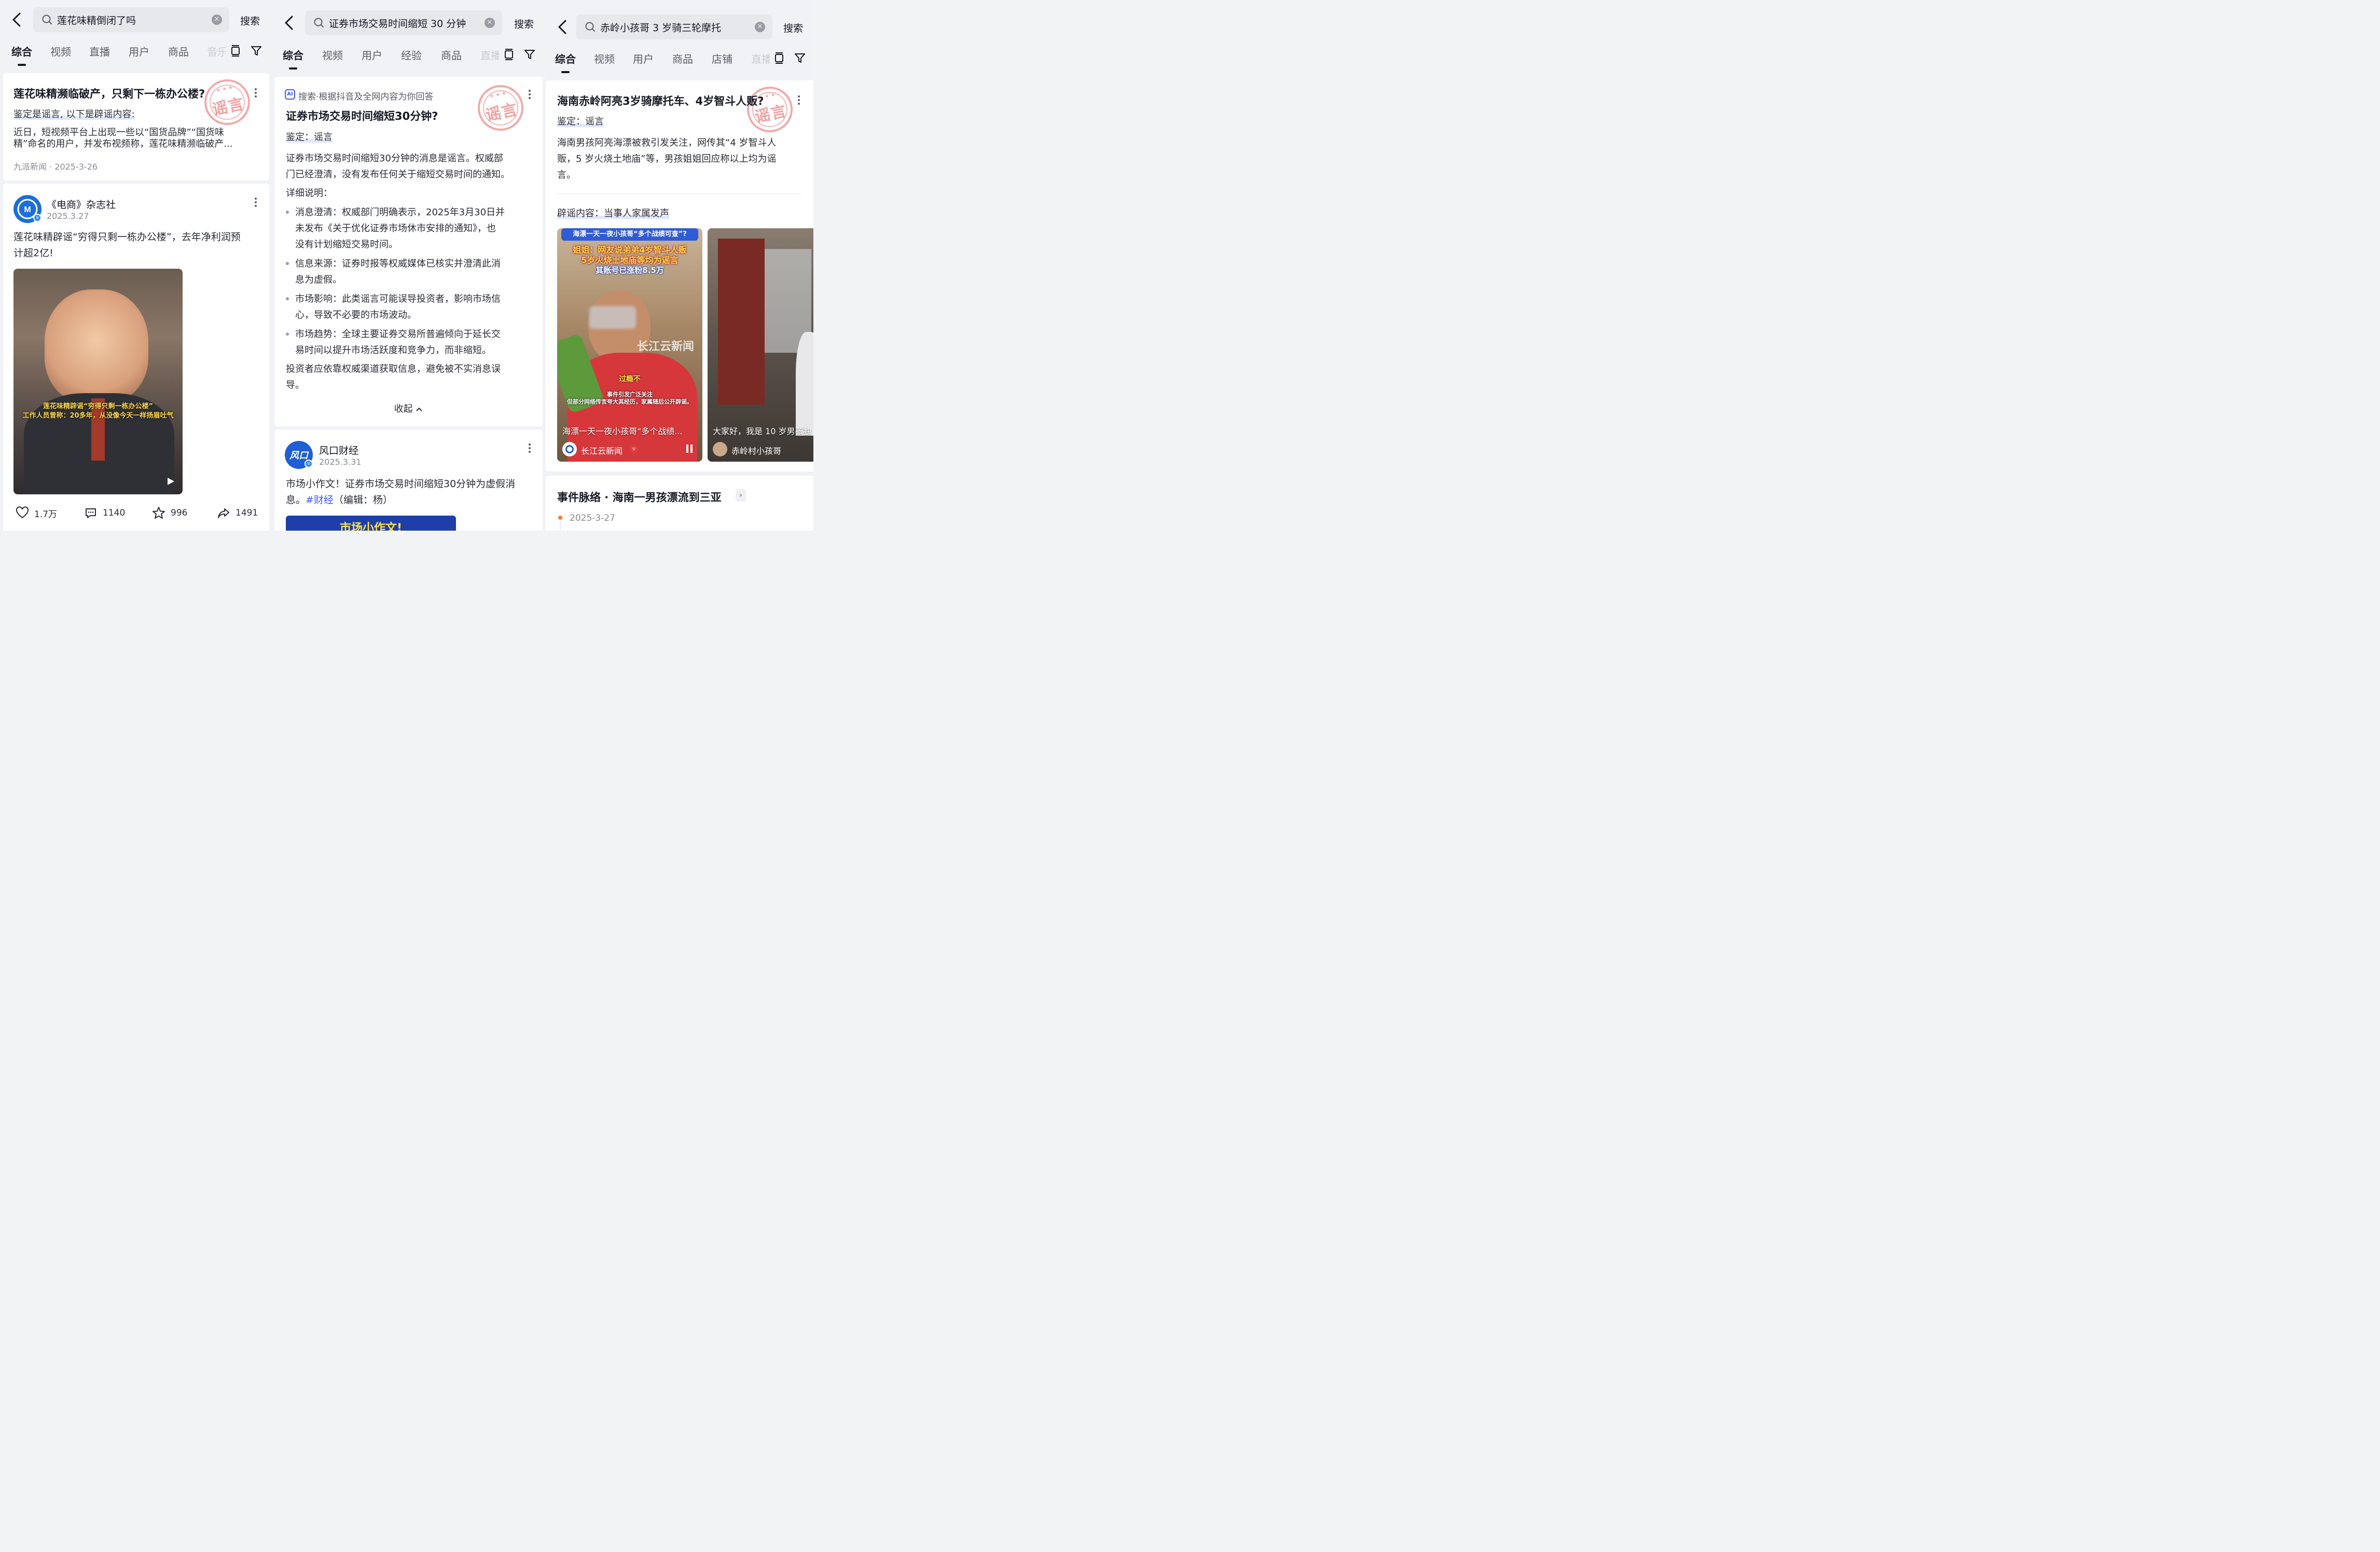 Image resolution: width=2380 pixels, height=1552 pixels. Describe the element at coordinates (601, 450) in the screenshot. I see `video-author: 长江云新闻` at that location.